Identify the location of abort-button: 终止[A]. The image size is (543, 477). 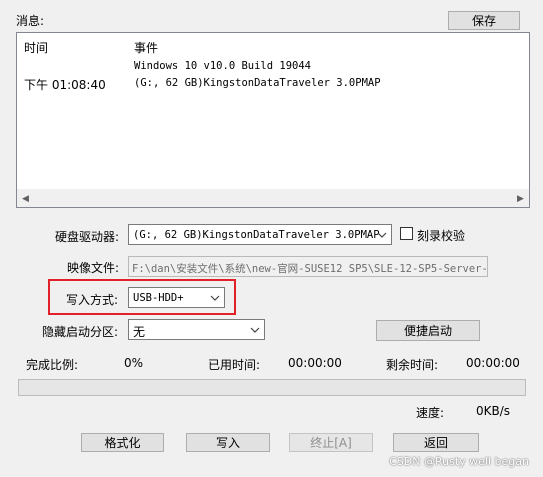
(331, 442).